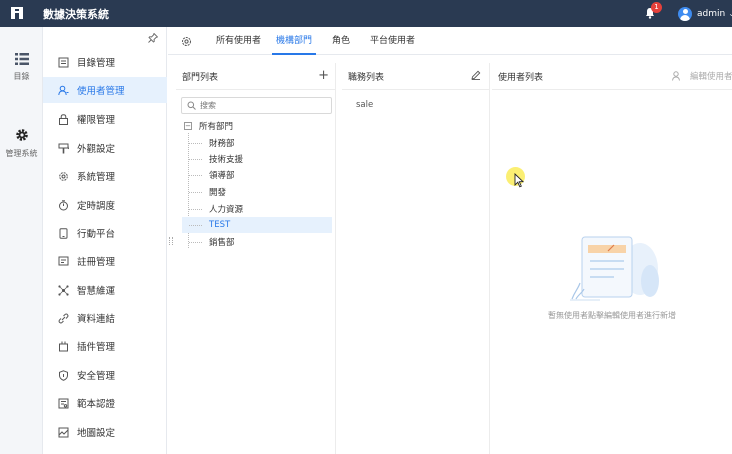 The height and width of the screenshot is (454, 732). I want to click on menu-item-system: 系統管理, so click(105, 176).